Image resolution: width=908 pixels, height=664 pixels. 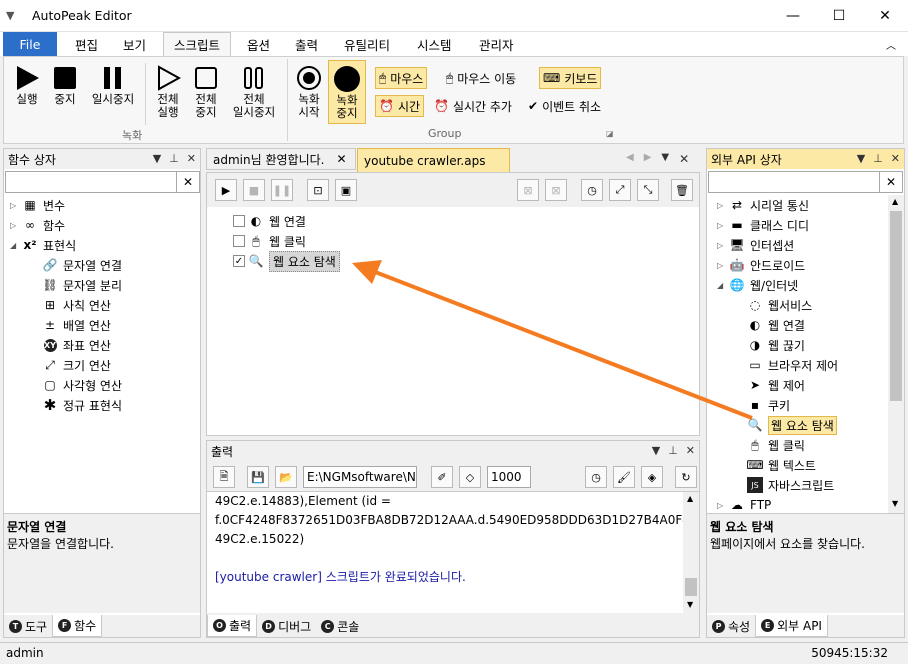 What do you see at coordinates (592, 190) in the screenshot?
I see `history-button: ◷` at bounding box center [592, 190].